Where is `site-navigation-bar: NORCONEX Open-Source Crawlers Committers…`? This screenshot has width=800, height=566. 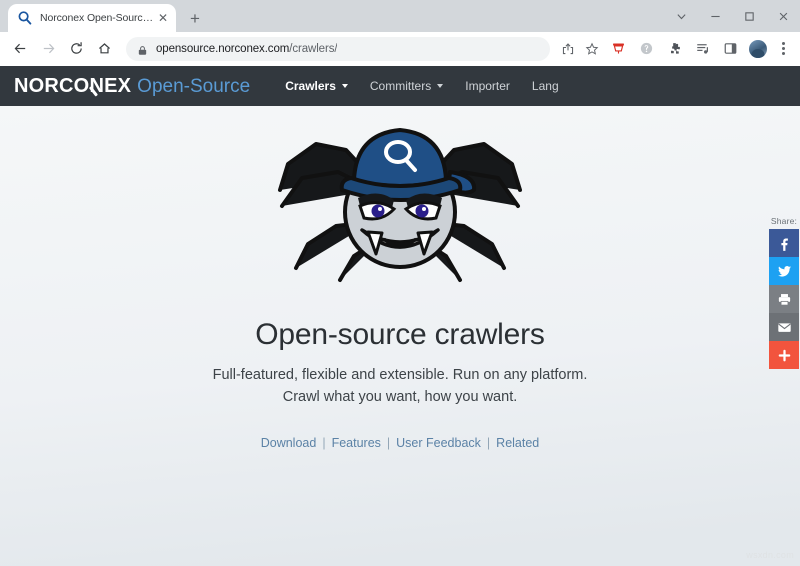
site-navigation-bar: NORCONEX Open-Source Crawlers Committers… is located at coordinates (400, 86).